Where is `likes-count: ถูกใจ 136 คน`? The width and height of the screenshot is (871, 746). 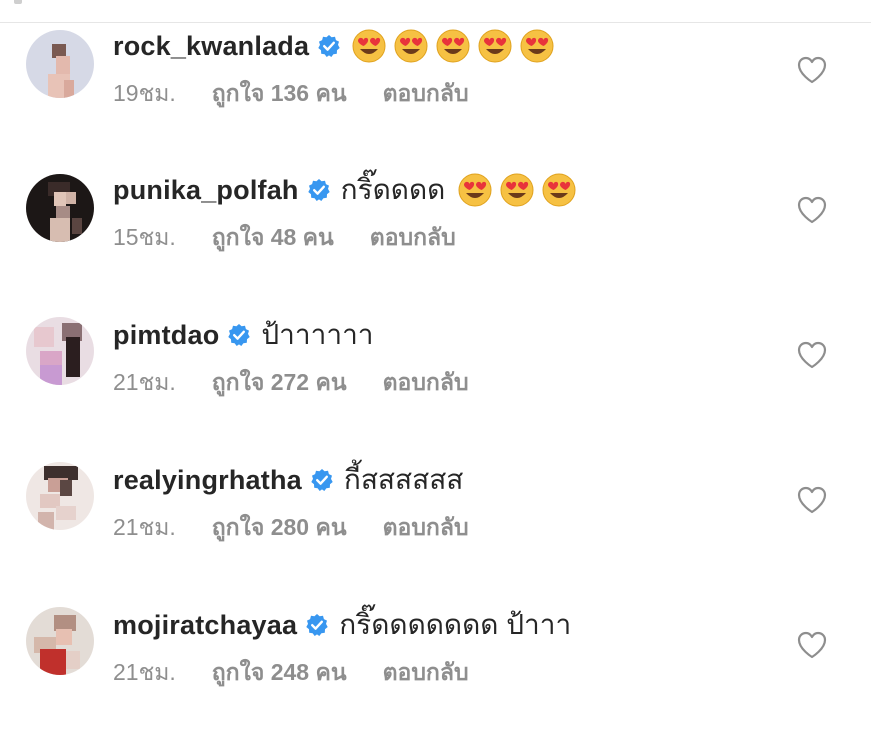 likes-count: ถูกใจ 136 คน is located at coordinates (279, 94).